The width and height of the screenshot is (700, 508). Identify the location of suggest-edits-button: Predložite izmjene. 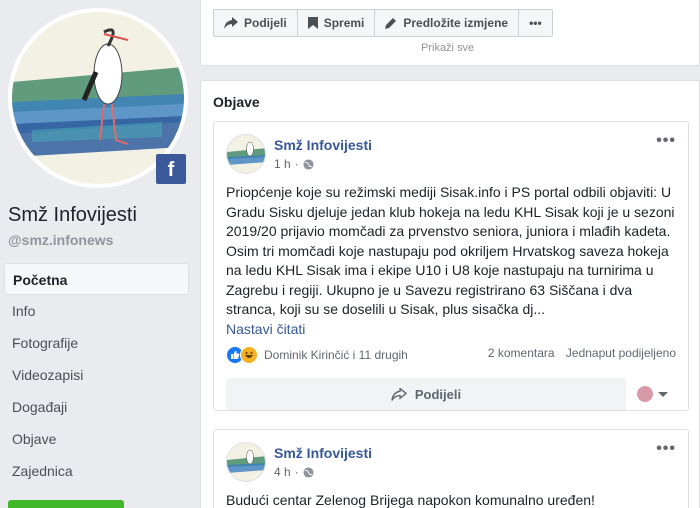
(447, 23).